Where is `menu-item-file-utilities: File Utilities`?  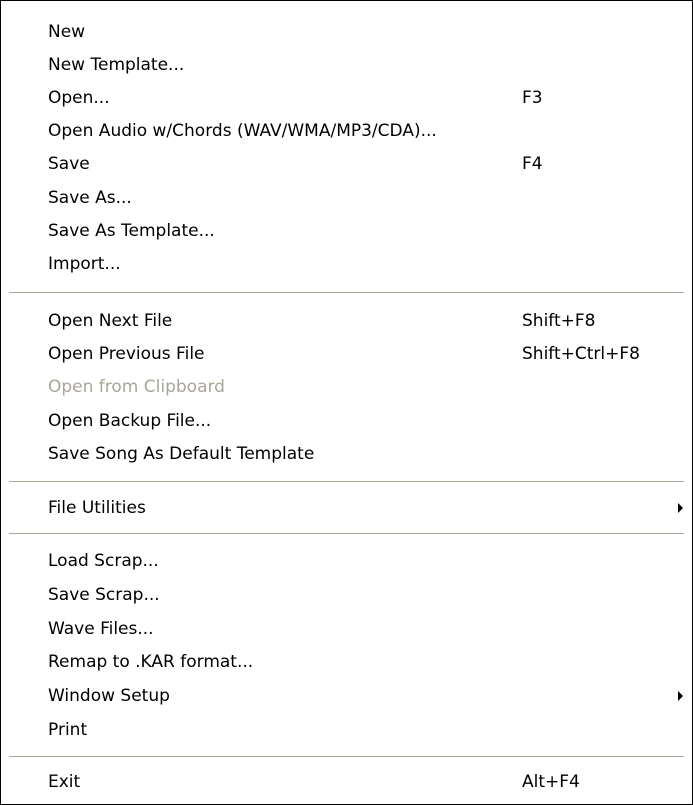 menu-item-file-utilities: File Utilities is located at coordinates (346, 508).